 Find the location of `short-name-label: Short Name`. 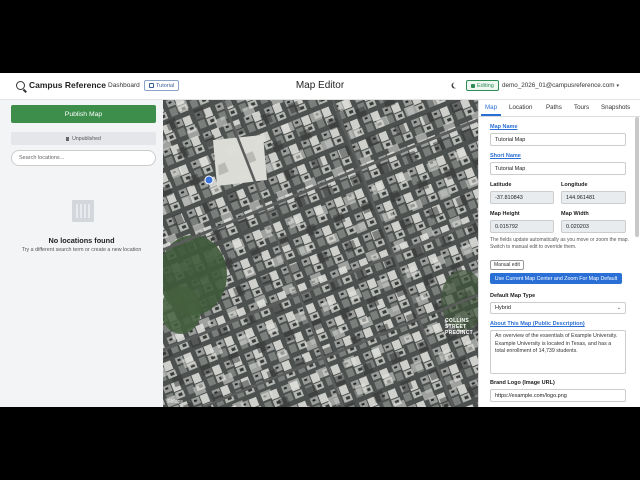

short-name-label: Short Name is located at coordinates (505, 156).